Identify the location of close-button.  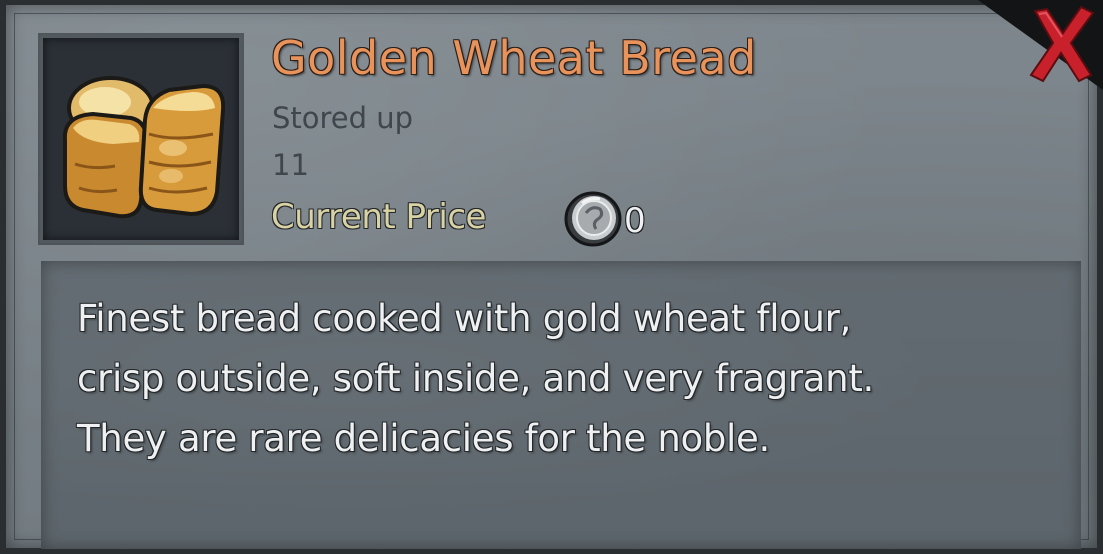
(1061, 44).